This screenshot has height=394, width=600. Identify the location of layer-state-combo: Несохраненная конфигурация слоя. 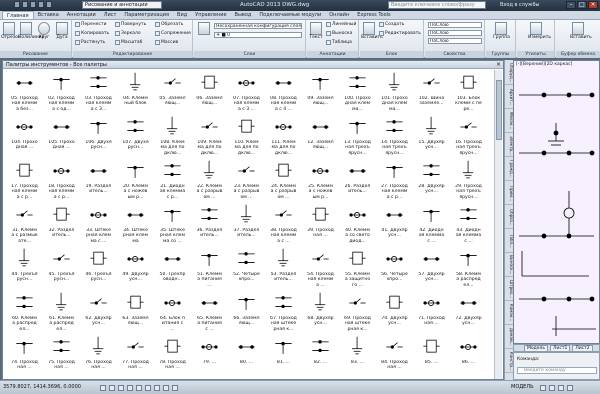
(258, 26).